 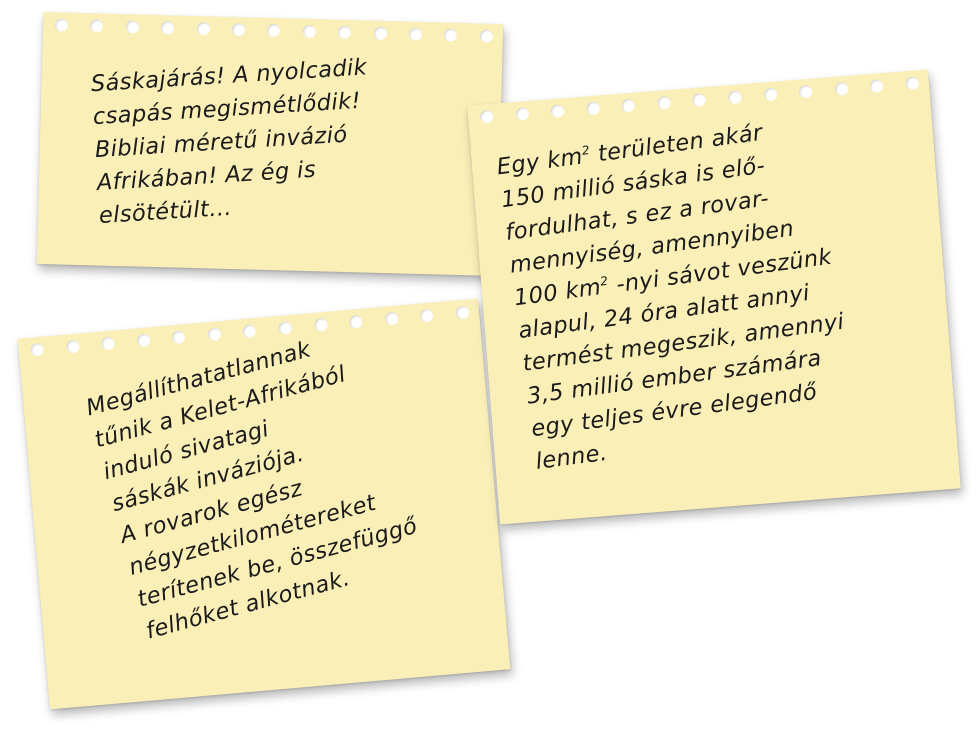 I want to click on punch-holes, so click(x=273, y=30).